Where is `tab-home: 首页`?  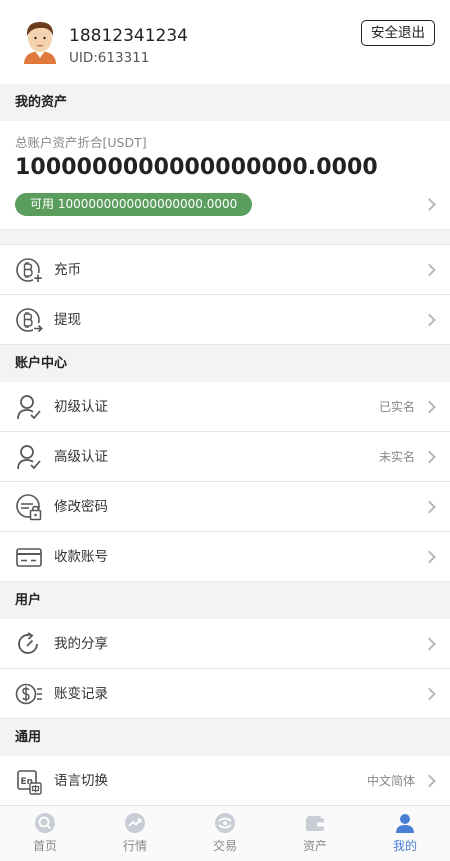
tab-home: 首页 is located at coordinates (45, 833).